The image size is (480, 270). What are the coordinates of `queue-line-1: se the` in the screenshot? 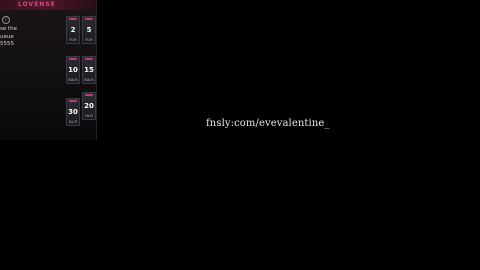 It's located at (9, 29).